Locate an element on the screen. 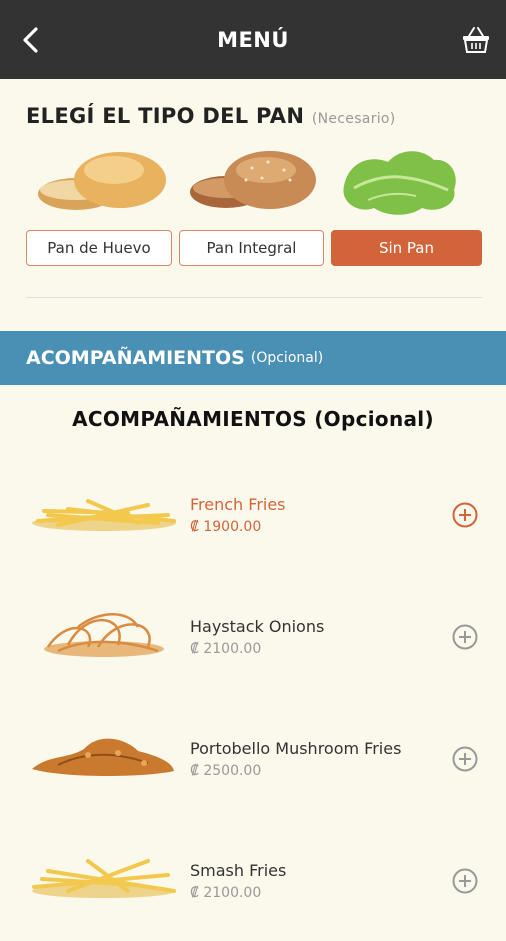 The image size is (506, 941). required-label: (Necesario) is located at coordinates (353, 119).